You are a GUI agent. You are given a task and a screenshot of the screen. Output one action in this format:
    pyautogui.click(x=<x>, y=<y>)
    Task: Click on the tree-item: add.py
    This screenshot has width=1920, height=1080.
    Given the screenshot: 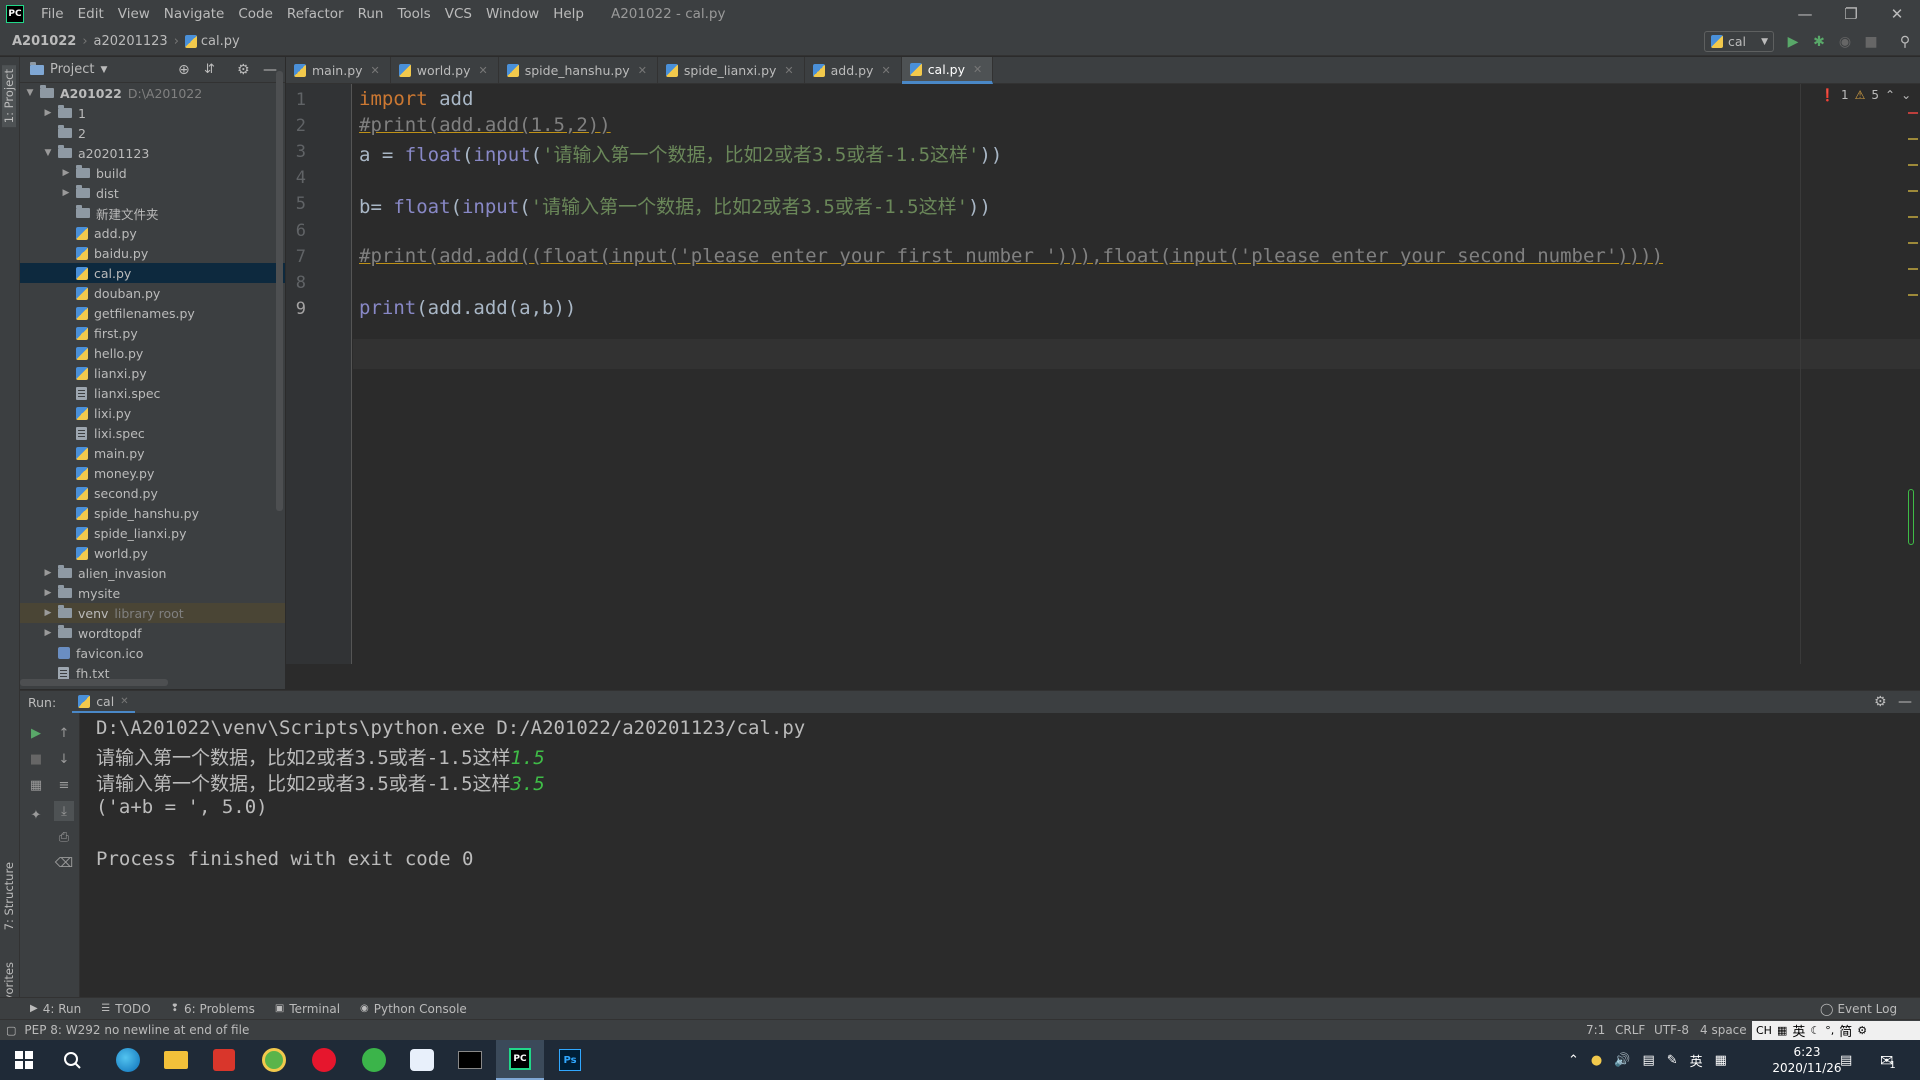 What is the action you would take?
    pyautogui.click(x=152, y=233)
    